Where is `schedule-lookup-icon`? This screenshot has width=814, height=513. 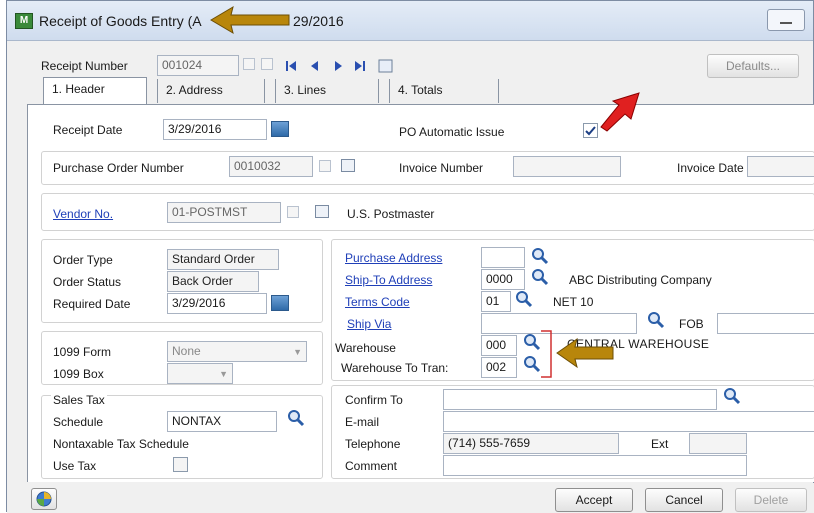 schedule-lookup-icon is located at coordinates (296, 418).